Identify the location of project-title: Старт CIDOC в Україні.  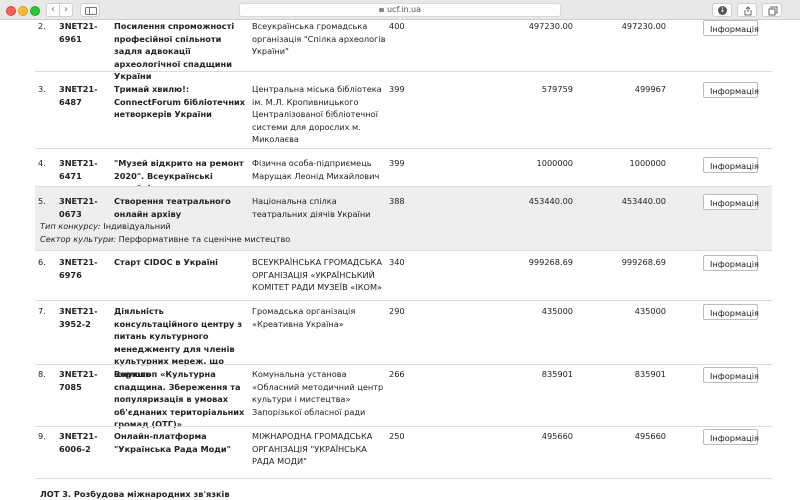
(166, 262).